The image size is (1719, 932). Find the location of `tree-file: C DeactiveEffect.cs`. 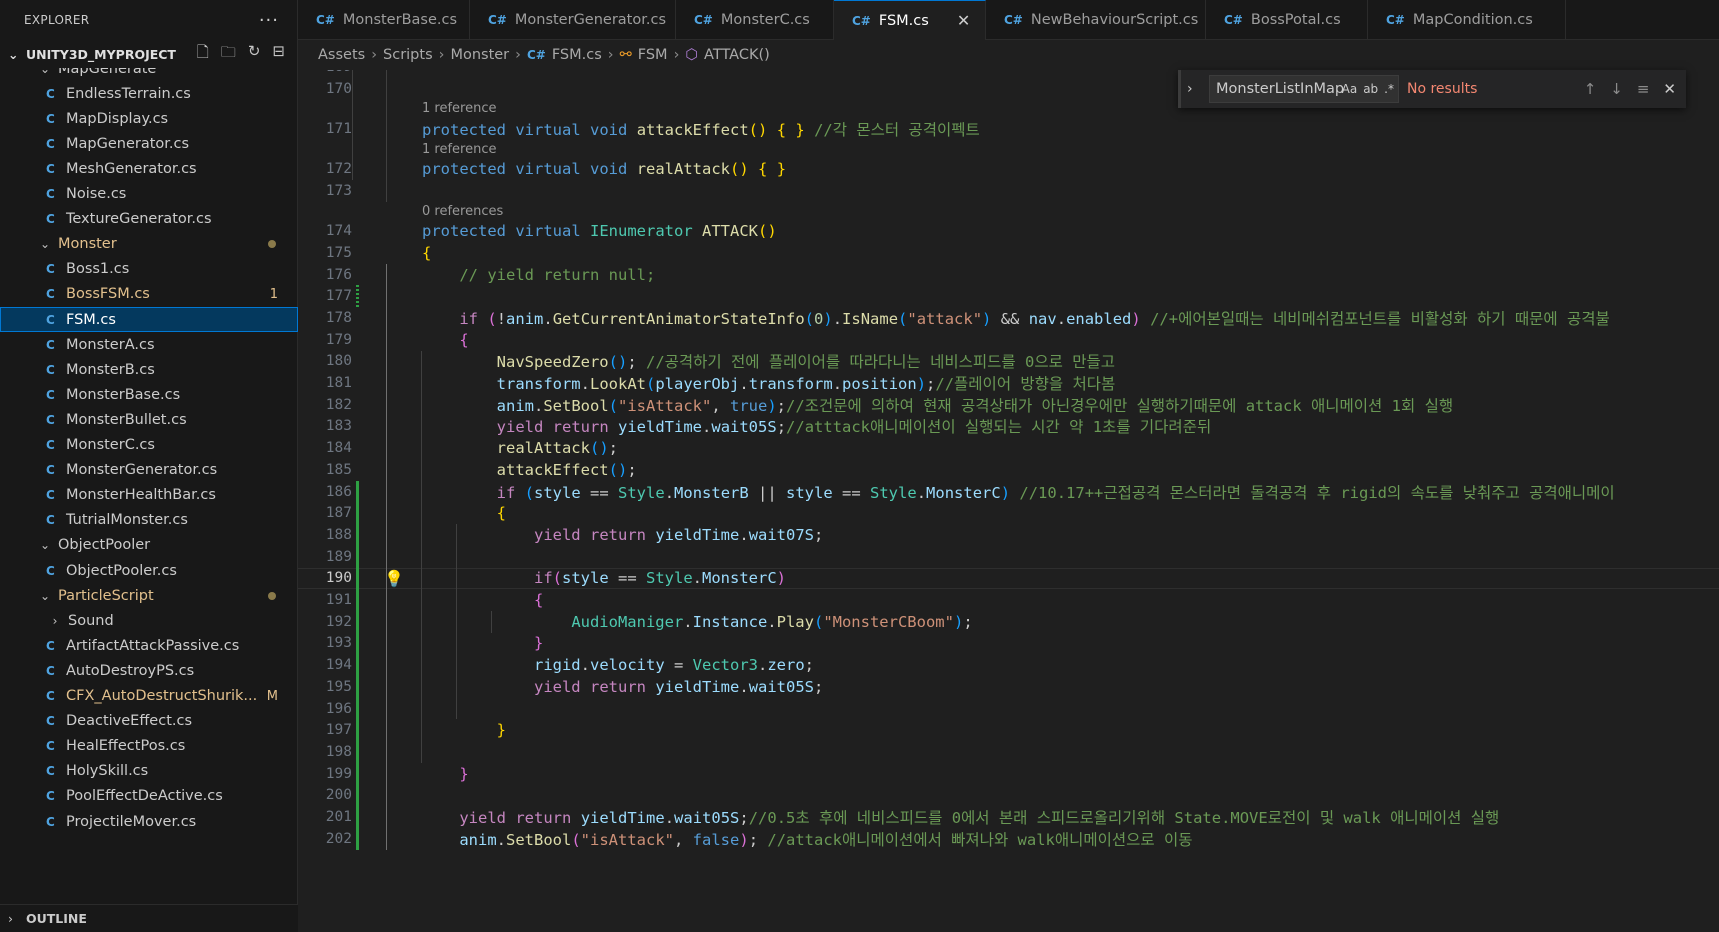

tree-file: C DeactiveEffect.cs is located at coordinates (149, 721).